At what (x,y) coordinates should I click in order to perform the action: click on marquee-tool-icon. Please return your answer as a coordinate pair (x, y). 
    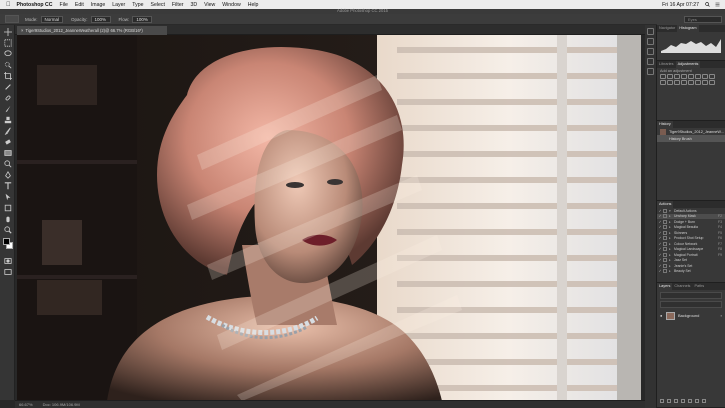
    Looking at the image, I should click on (7, 42).